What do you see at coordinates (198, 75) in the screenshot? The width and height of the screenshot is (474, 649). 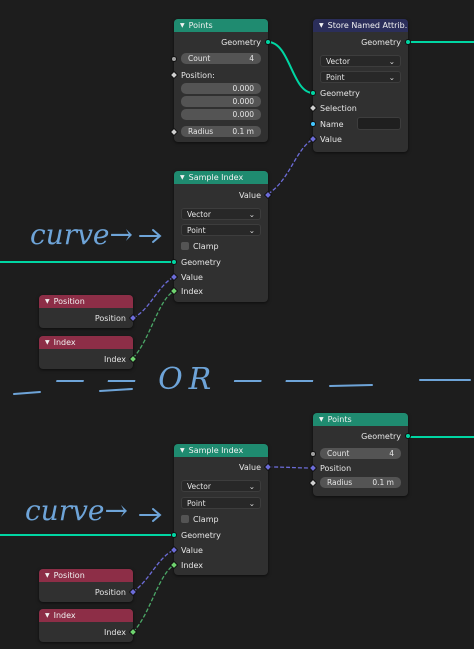 I see `position-label: Position:` at bounding box center [198, 75].